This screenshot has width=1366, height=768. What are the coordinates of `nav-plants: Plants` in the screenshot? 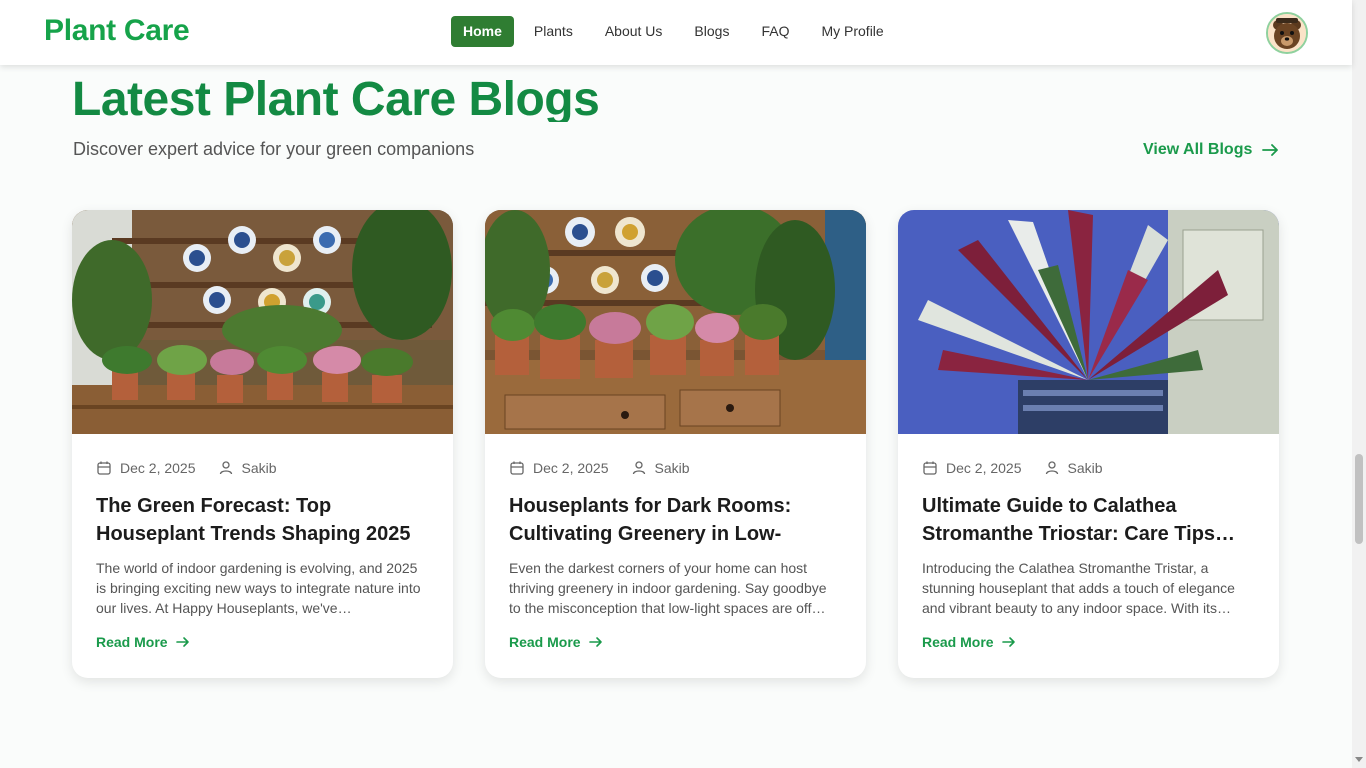 It's located at (553, 31).